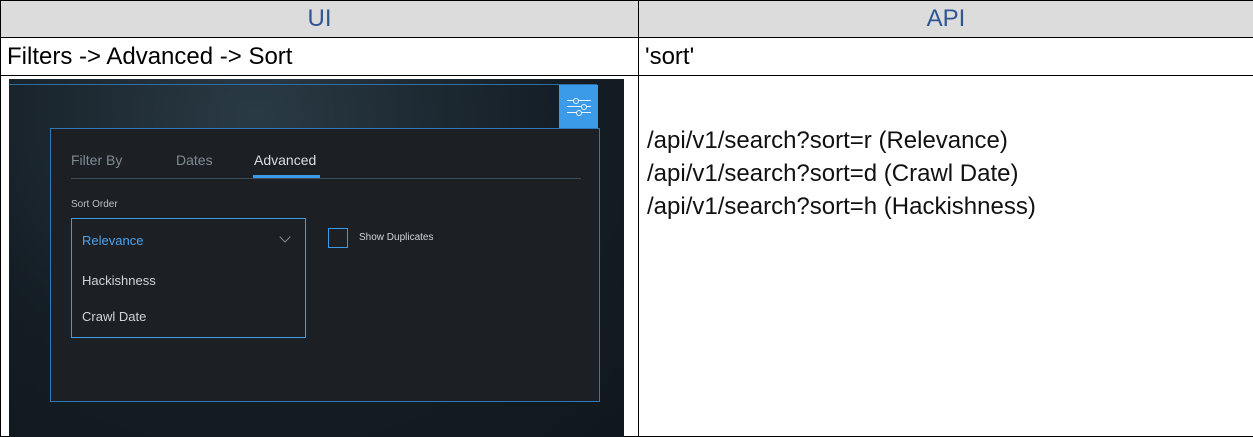  Describe the element at coordinates (827, 140) in the screenshot. I see `api-example-relevance: /api/v1/search?sort=r (Relevance)` at that location.